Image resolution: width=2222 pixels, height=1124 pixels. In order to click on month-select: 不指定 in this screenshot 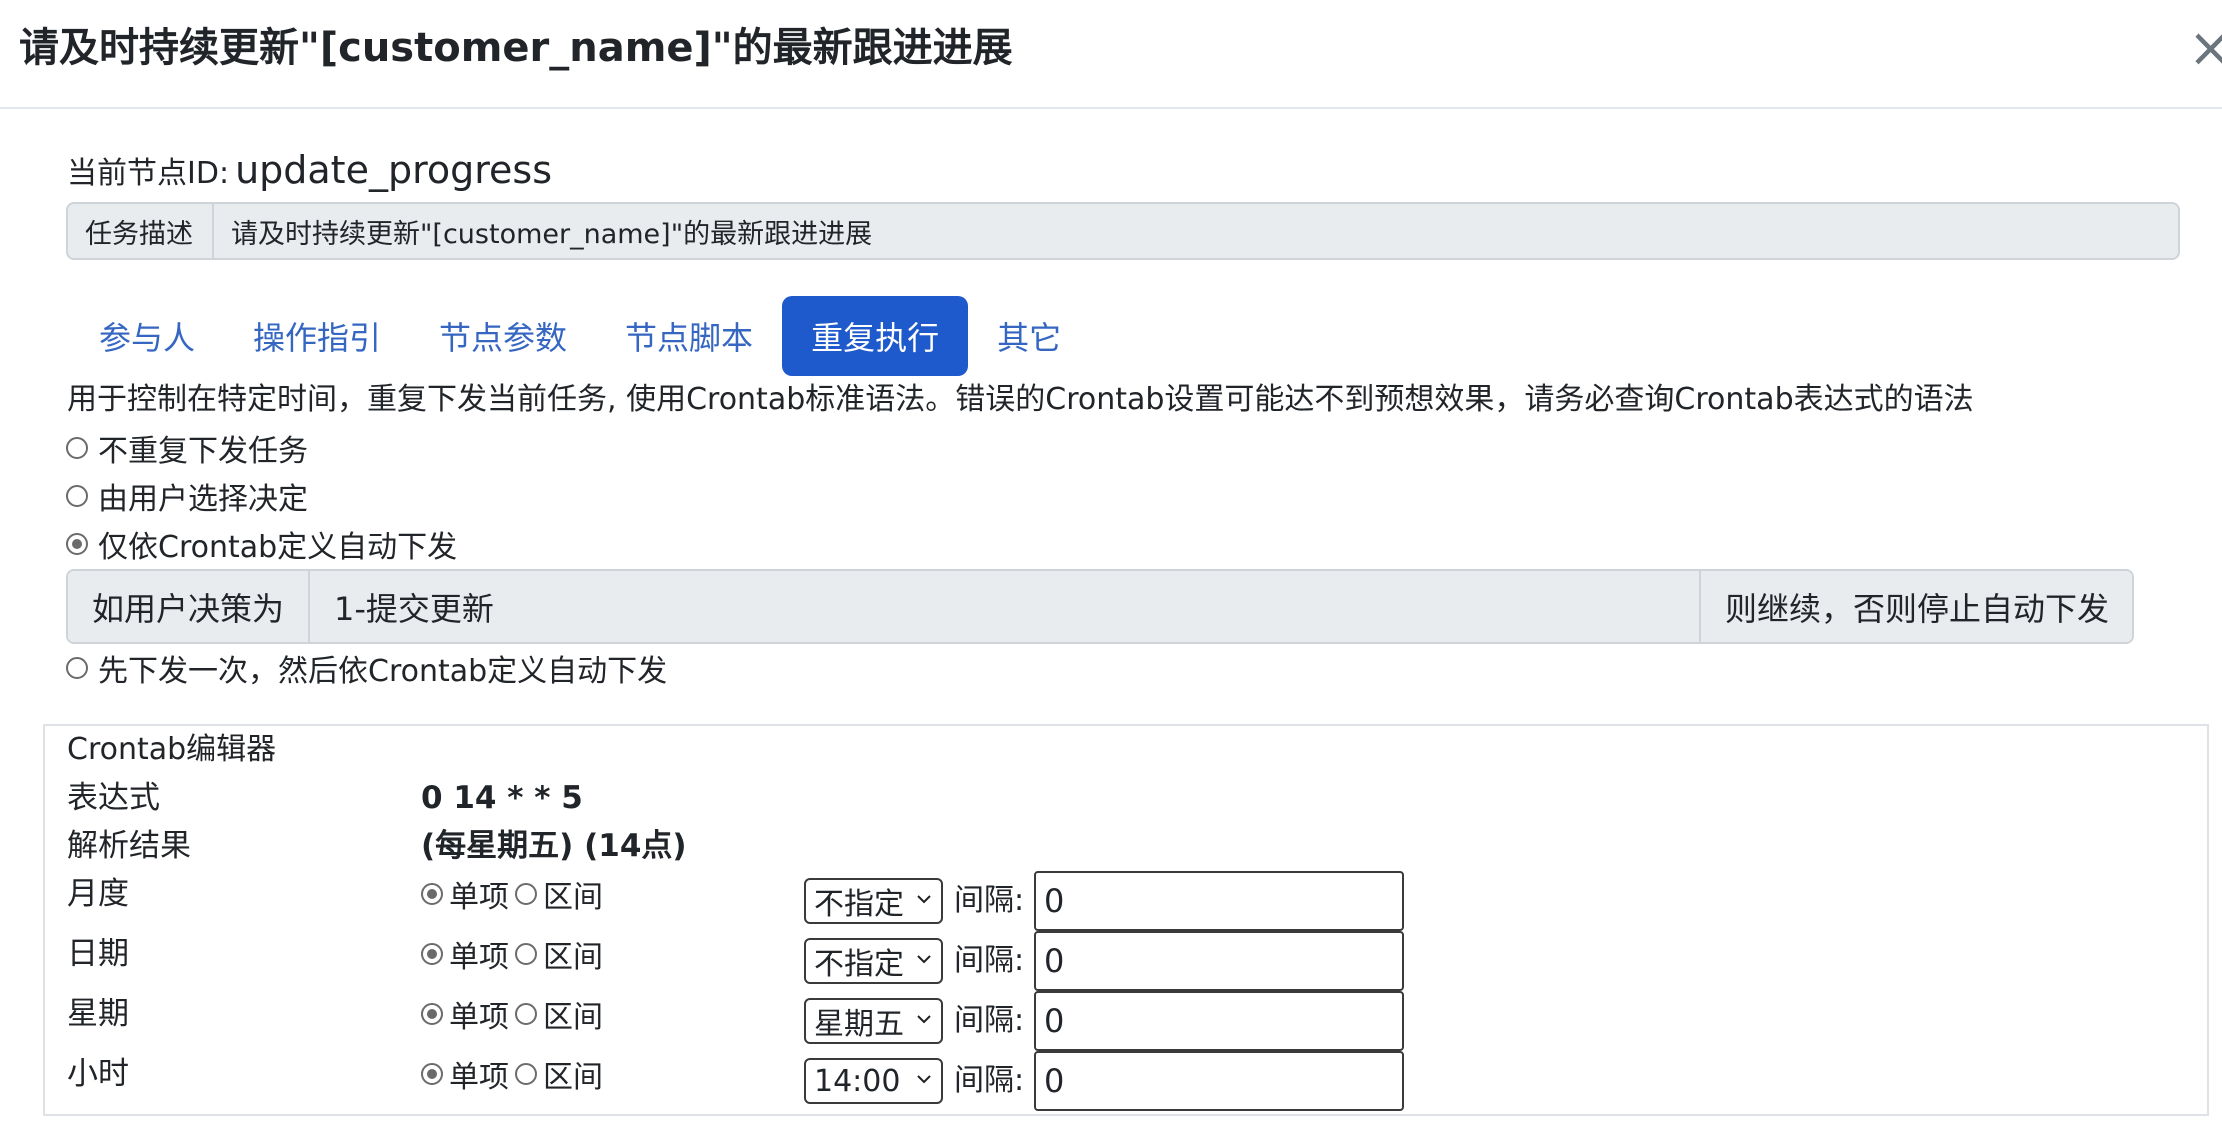, I will do `click(873, 901)`.